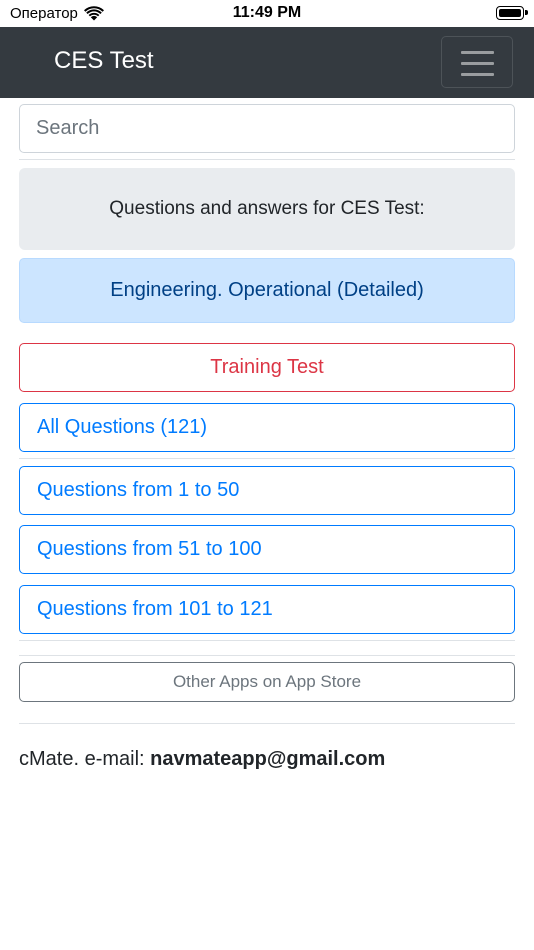 The height and width of the screenshot is (950, 534). What do you see at coordinates (104, 61) in the screenshot?
I see `app-title: CES Test` at bounding box center [104, 61].